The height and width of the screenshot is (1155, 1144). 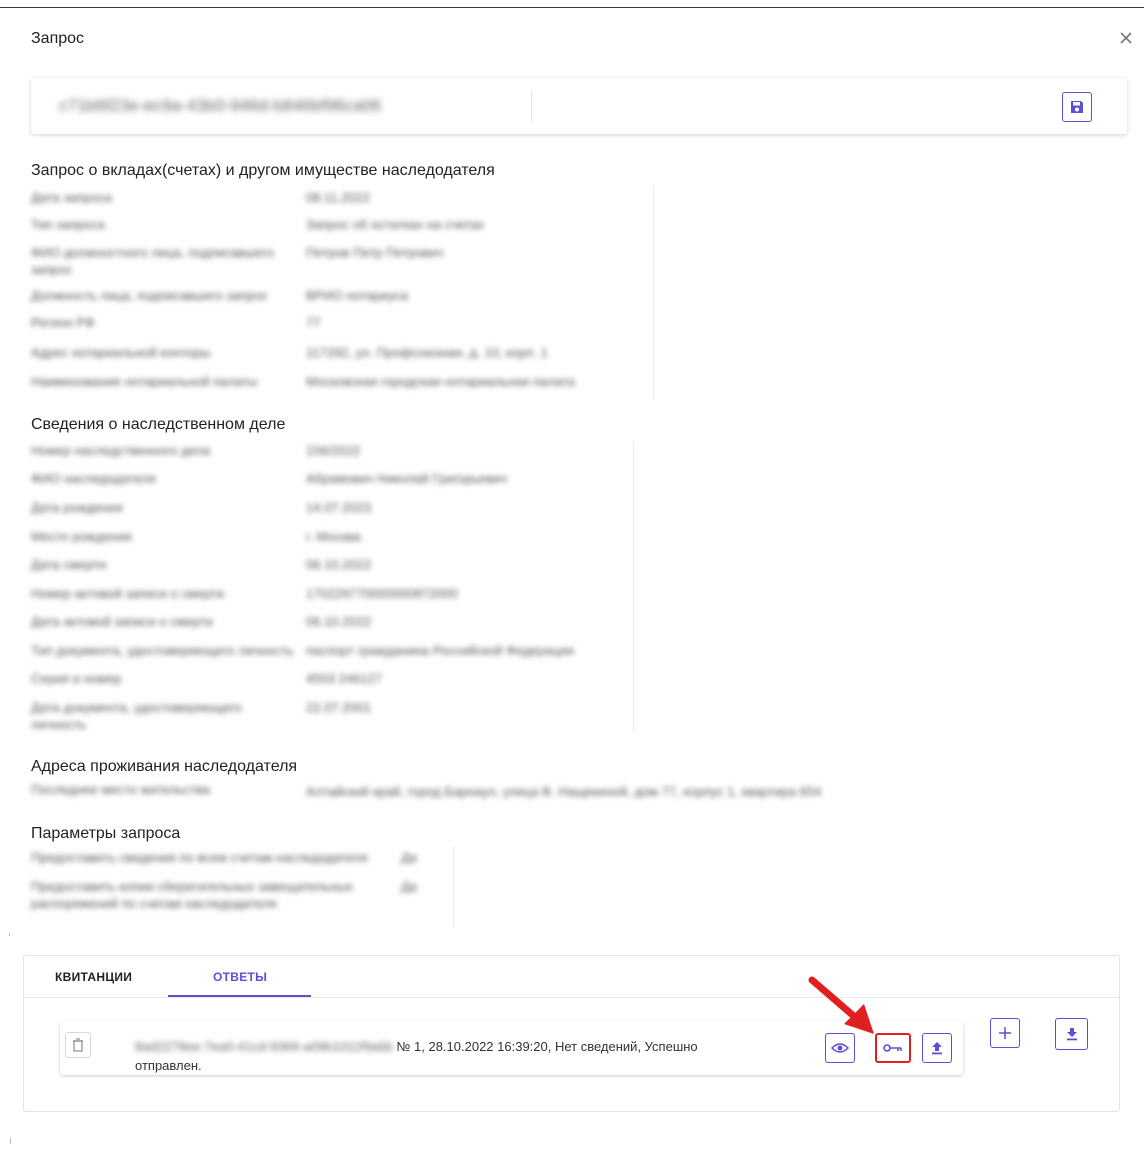 I want to click on field-value: 14.07.2023, so click(x=339, y=507).